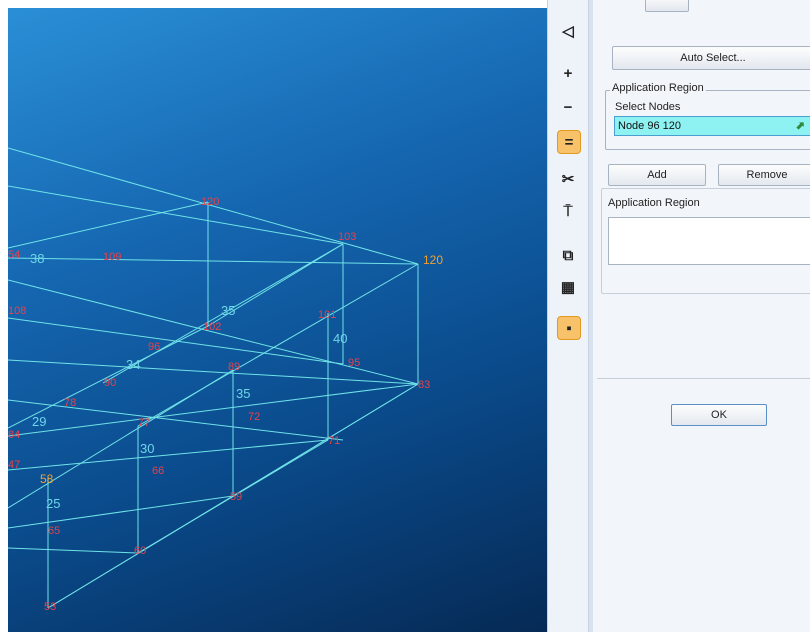 The image size is (810, 632). I want to click on pick-icon: ⬈, so click(800, 126).